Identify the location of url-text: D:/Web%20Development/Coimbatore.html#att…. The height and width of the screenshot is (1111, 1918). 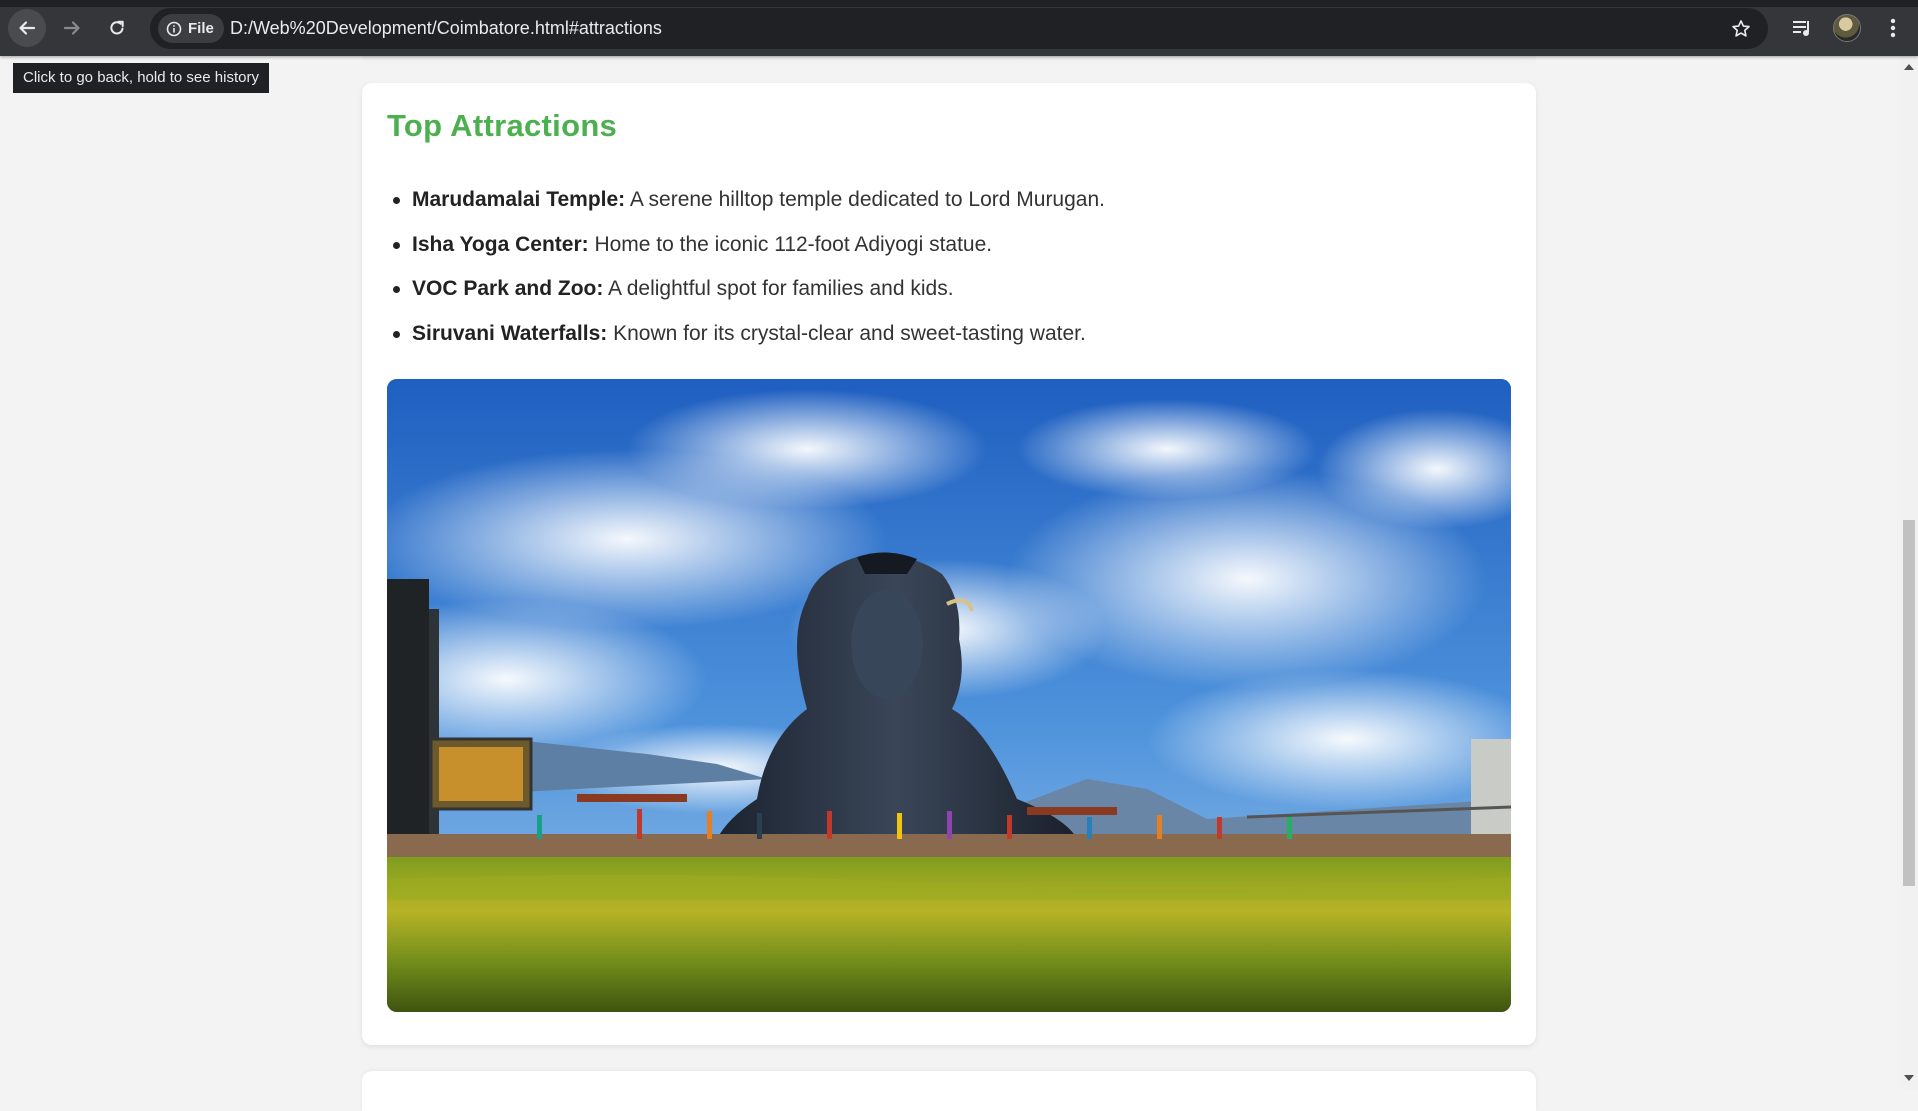
(446, 28).